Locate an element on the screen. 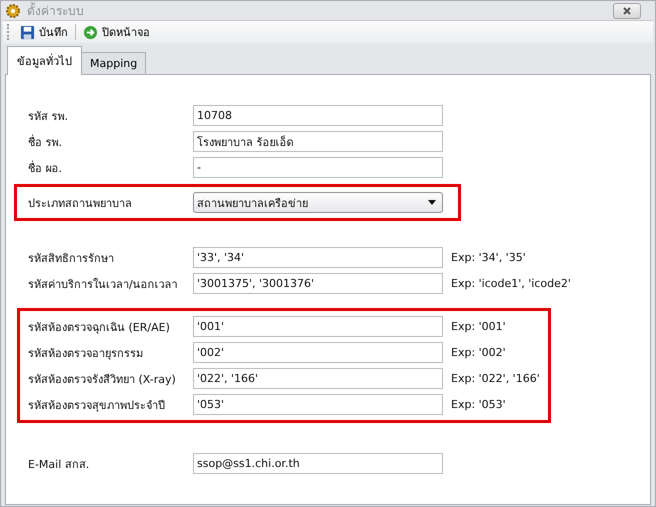  save-button: บันทึก is located at coordinates (44, 32).